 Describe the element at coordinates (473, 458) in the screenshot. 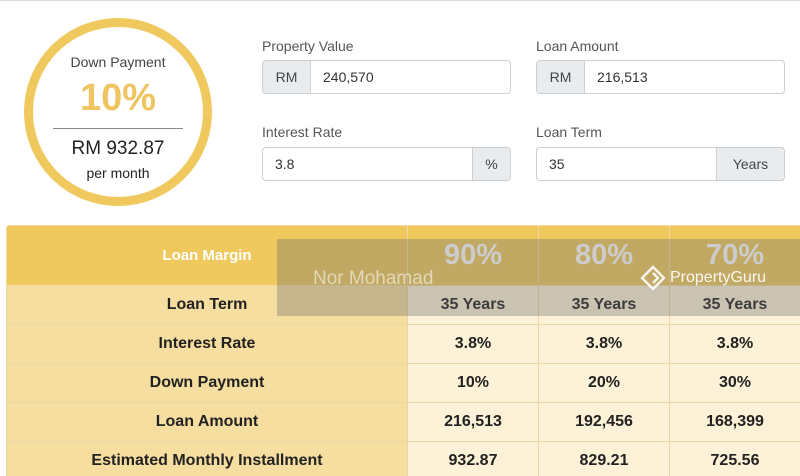

I see `table-cell: 932.87` at that location.